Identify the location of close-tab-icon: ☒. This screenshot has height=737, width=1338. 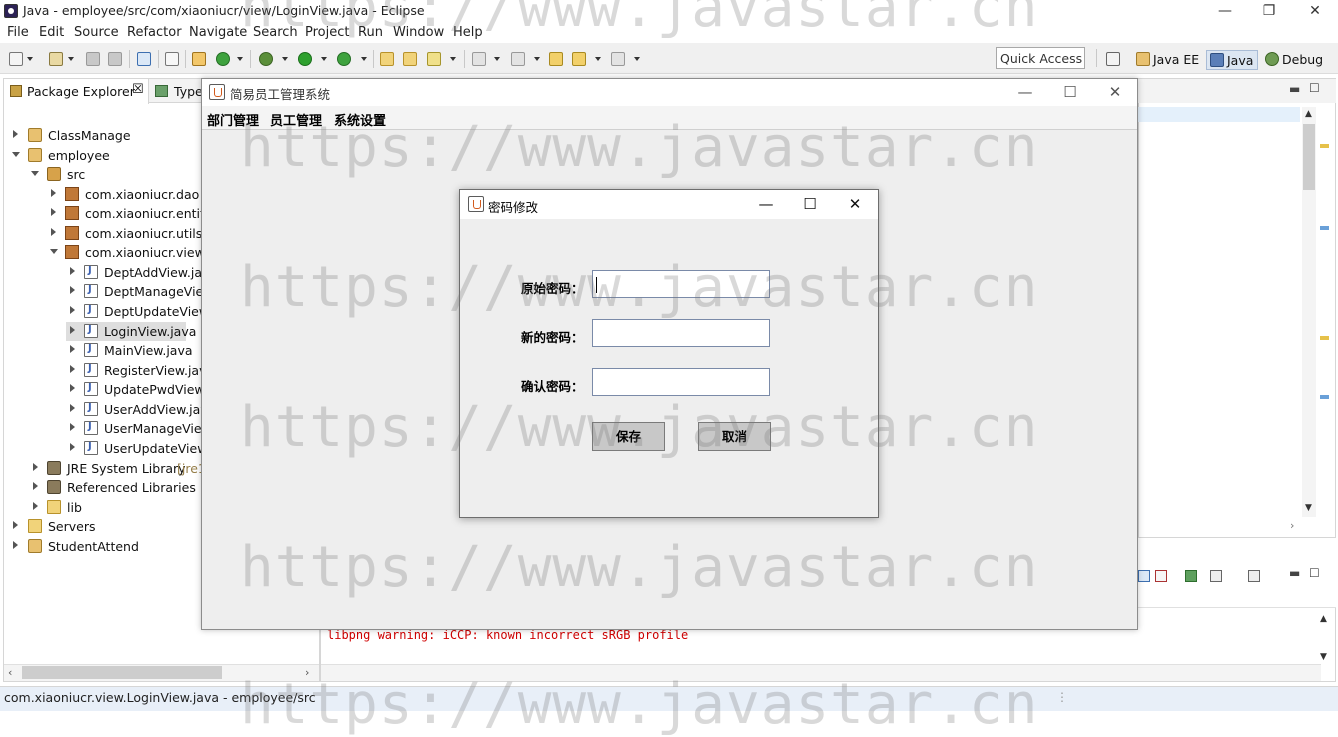
(138, 89).